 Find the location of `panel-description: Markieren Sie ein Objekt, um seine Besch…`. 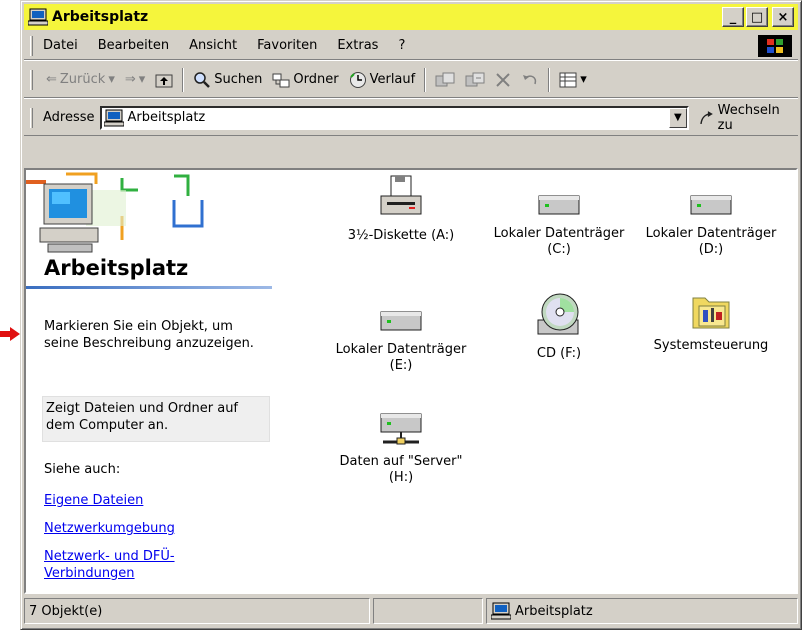

panel-description: Markieren Sie ein Objekt, um seine Besch… is located at coordinates (149, 335).